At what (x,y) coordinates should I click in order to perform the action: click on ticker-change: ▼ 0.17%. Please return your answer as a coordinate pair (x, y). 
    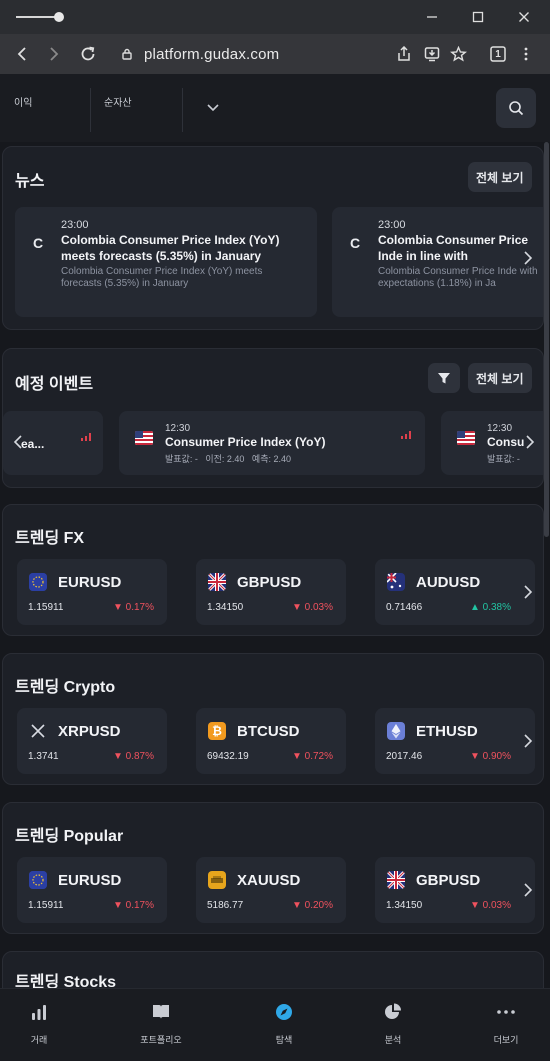
    Looking at the image, I should click on (133, 607).